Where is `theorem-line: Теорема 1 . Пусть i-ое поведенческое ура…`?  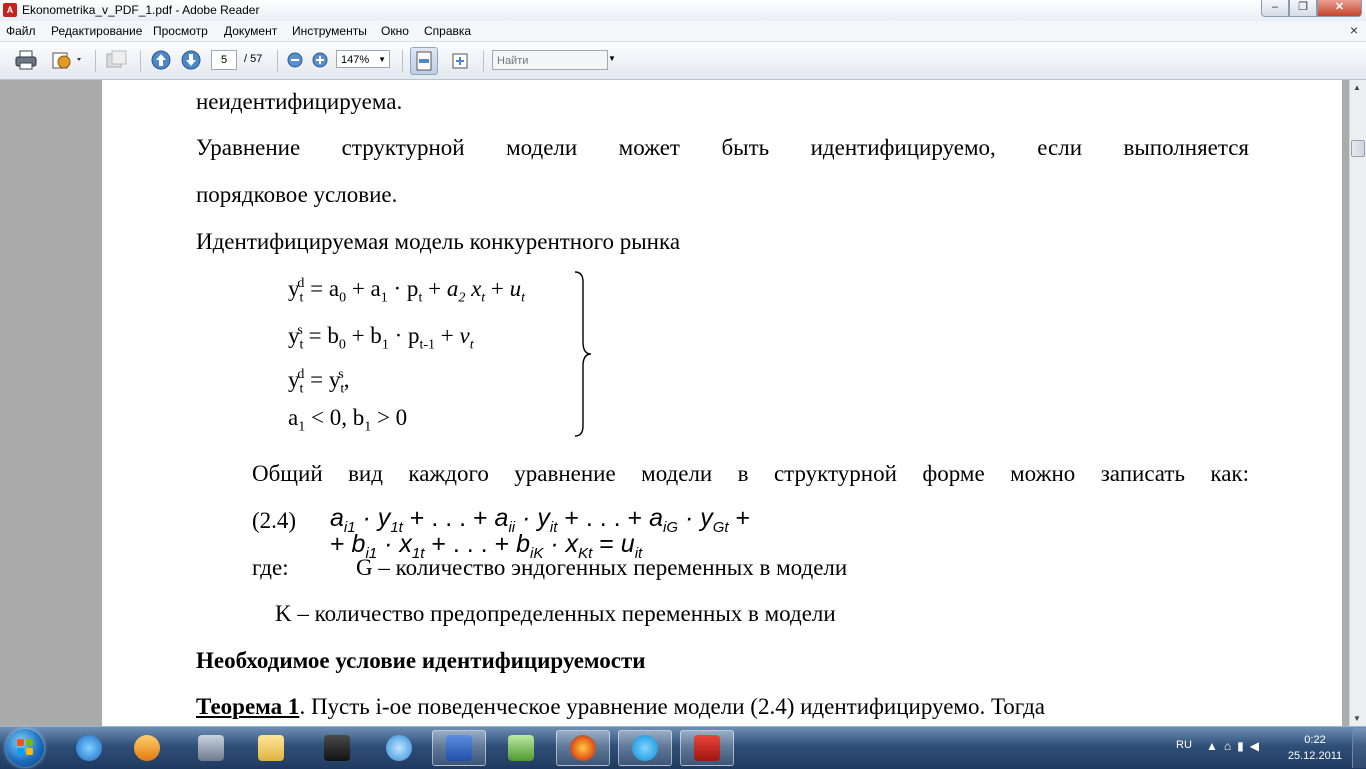 theorem-line: Теорема 1 . Пусть i-ое поведенческое ура… is located at coordinates (722, 707).